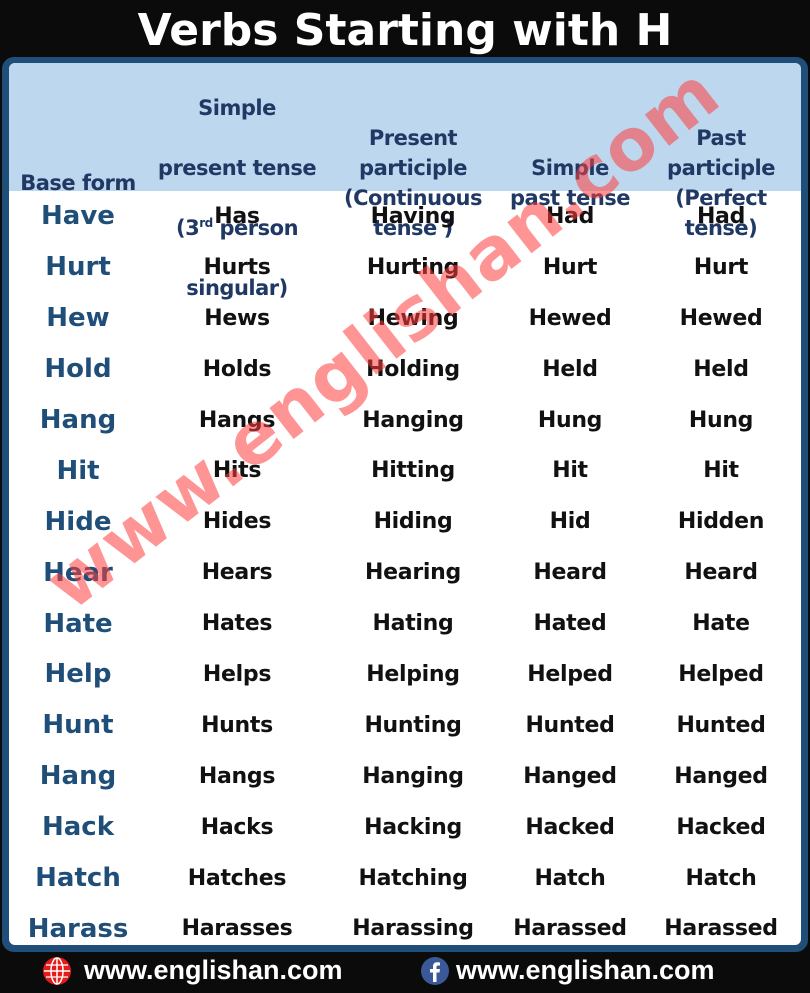 This screenshot has width=810, height=993. I want to click on table-row: Hack Hacks Hacking Hacked Hacked, so click(405, 827).